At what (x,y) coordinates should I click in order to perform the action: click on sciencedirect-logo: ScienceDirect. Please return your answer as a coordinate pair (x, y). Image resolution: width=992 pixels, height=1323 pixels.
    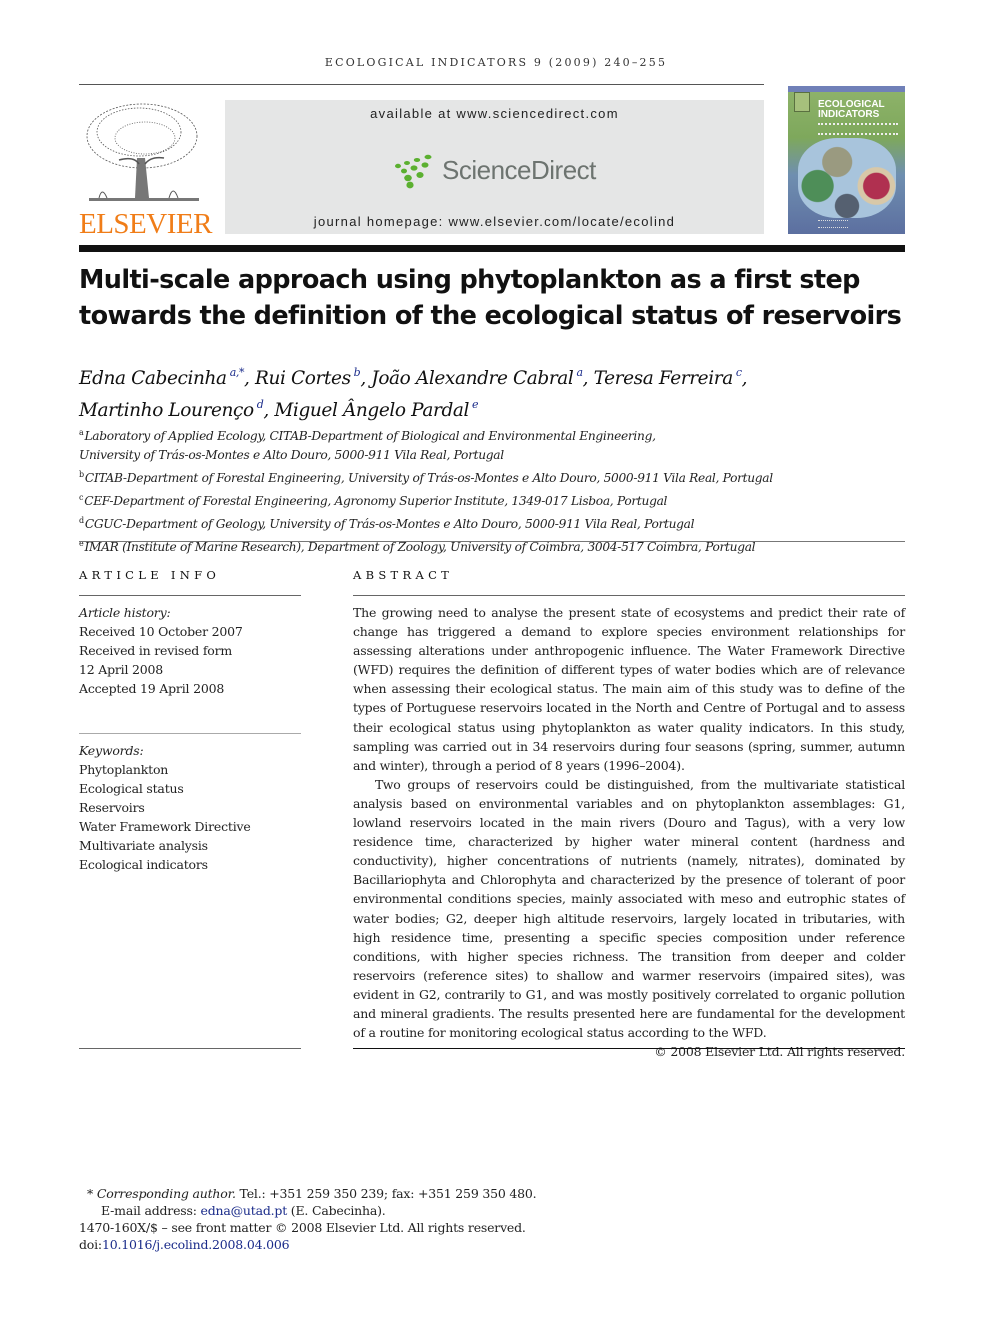
    Looking at the image, I should click on (495, 172).